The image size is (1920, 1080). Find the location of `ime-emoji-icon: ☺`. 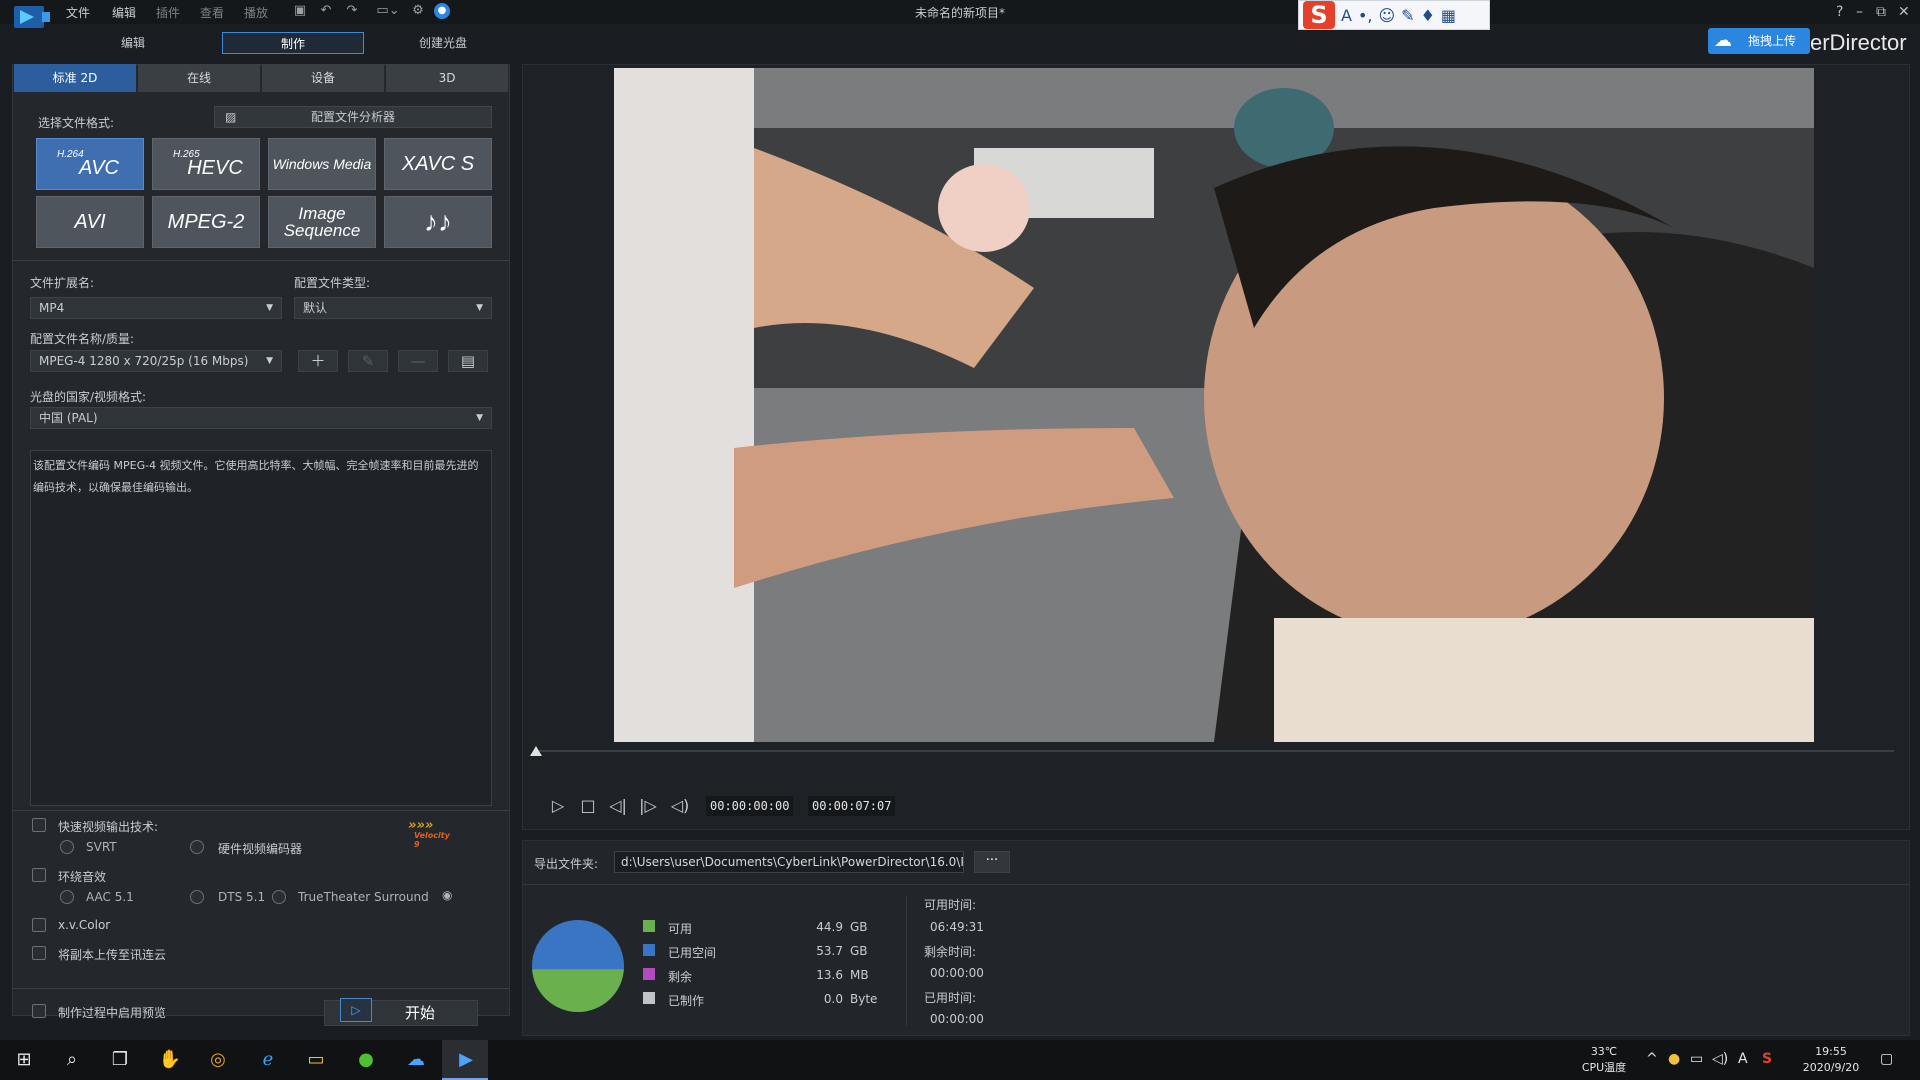

ime-emoji-icon: ☺ is located at coordinates (1386, 15).